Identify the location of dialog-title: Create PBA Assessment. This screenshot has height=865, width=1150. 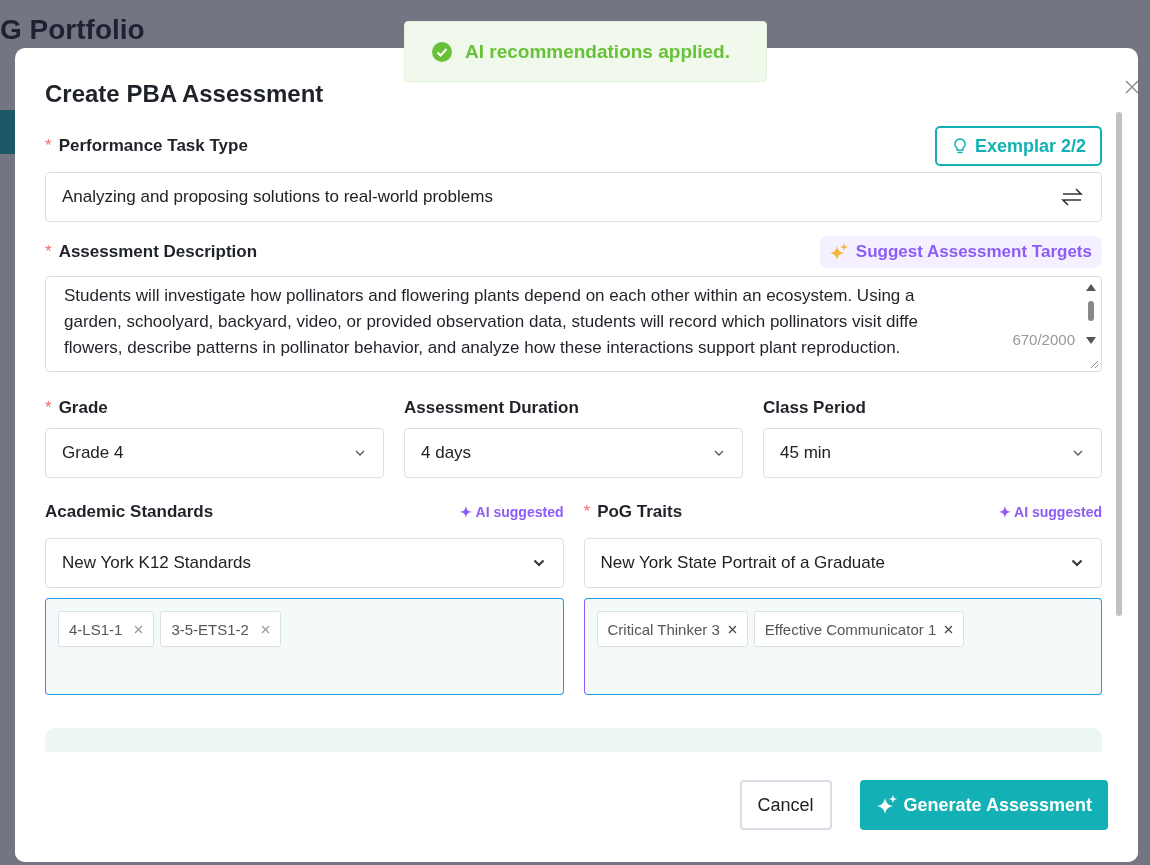
(184, 94).